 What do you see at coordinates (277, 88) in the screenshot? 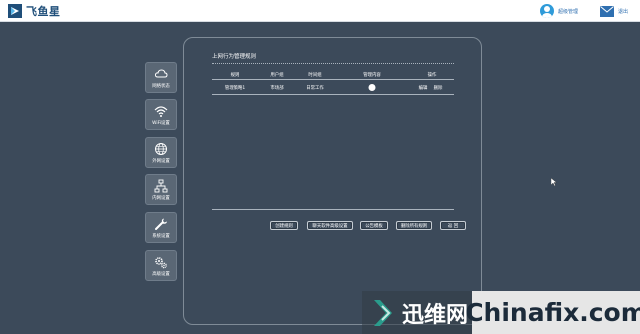
I see `user-group-cell: 市场部` at bounding box center [277, 88].